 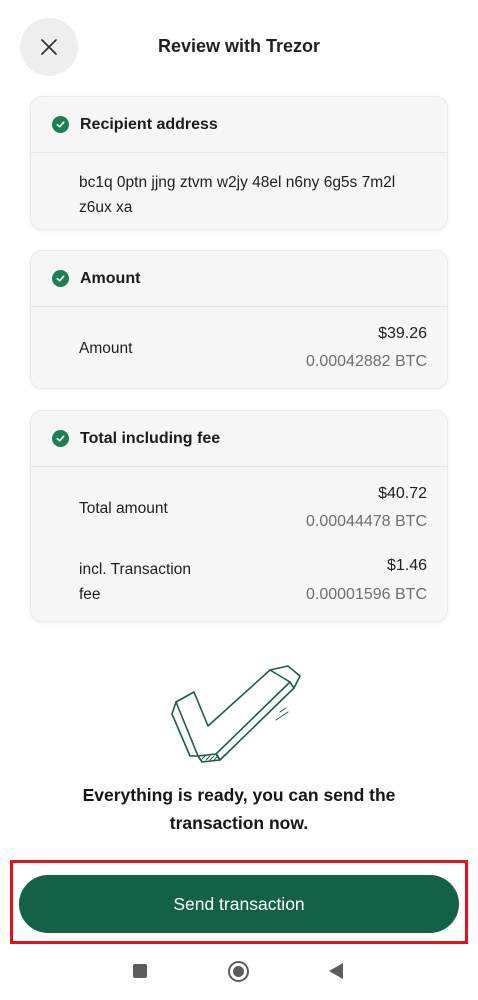 What do you see at coordinates (239, 904) in the screenshot?
I see `send-transaction-button: Send transaction` at bounding box center [239, 904].